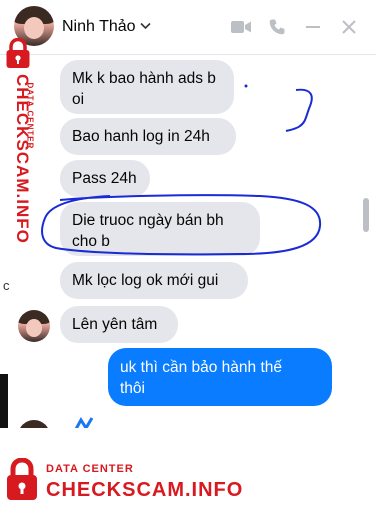  I want to click on message-text: cho b, so click(91, 241).